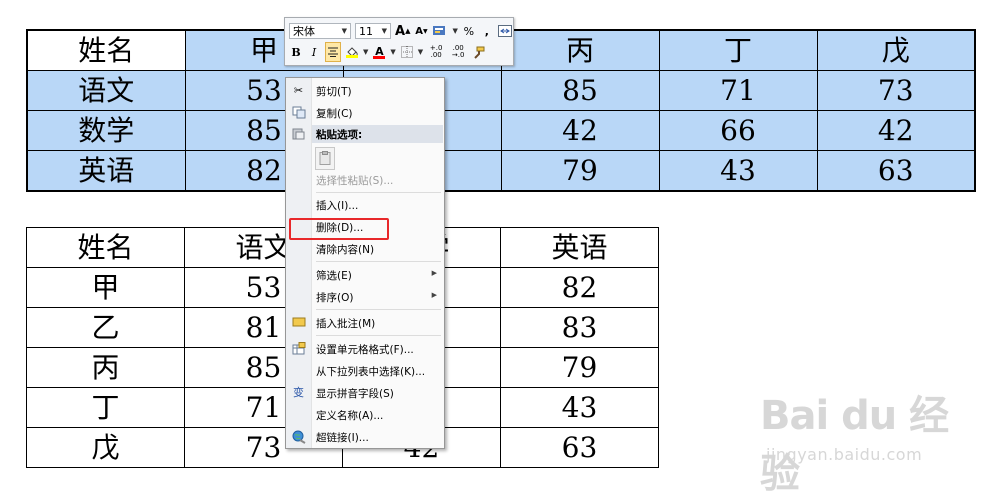 This screenshot has height=499, width=1000. Describe the element at coordinates (579, 327) in the screenshot. I see `value-cell: 83` at that location.